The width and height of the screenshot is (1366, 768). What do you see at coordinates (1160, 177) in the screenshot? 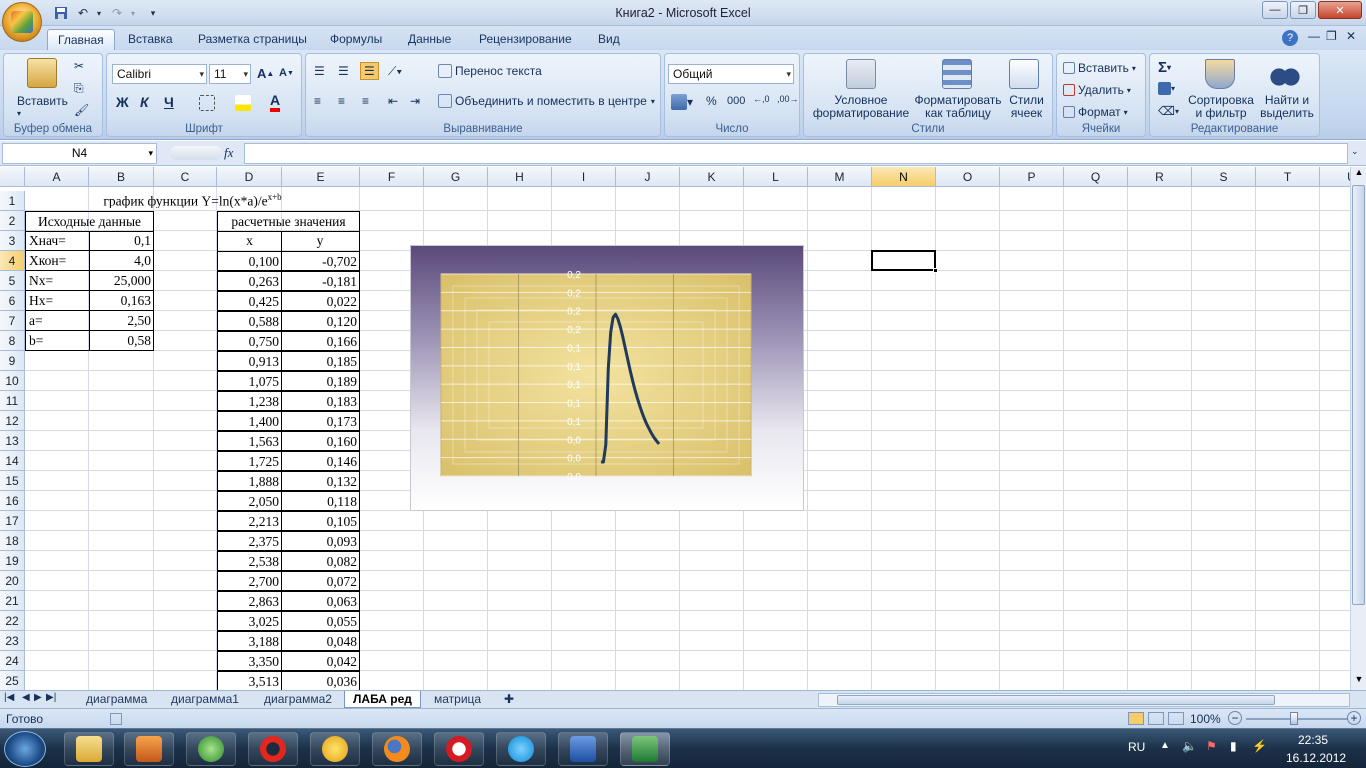
I see `column-header: R` at bounding box center [1160, 177].